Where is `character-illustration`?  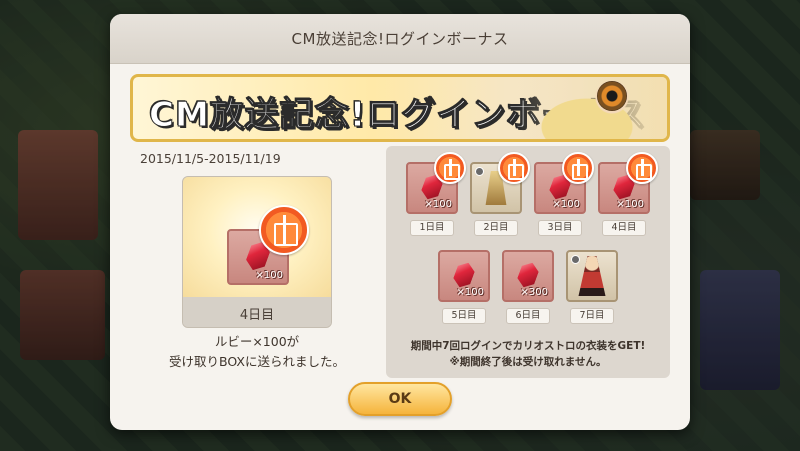
character-illustration is located at coordinates (592, 108).